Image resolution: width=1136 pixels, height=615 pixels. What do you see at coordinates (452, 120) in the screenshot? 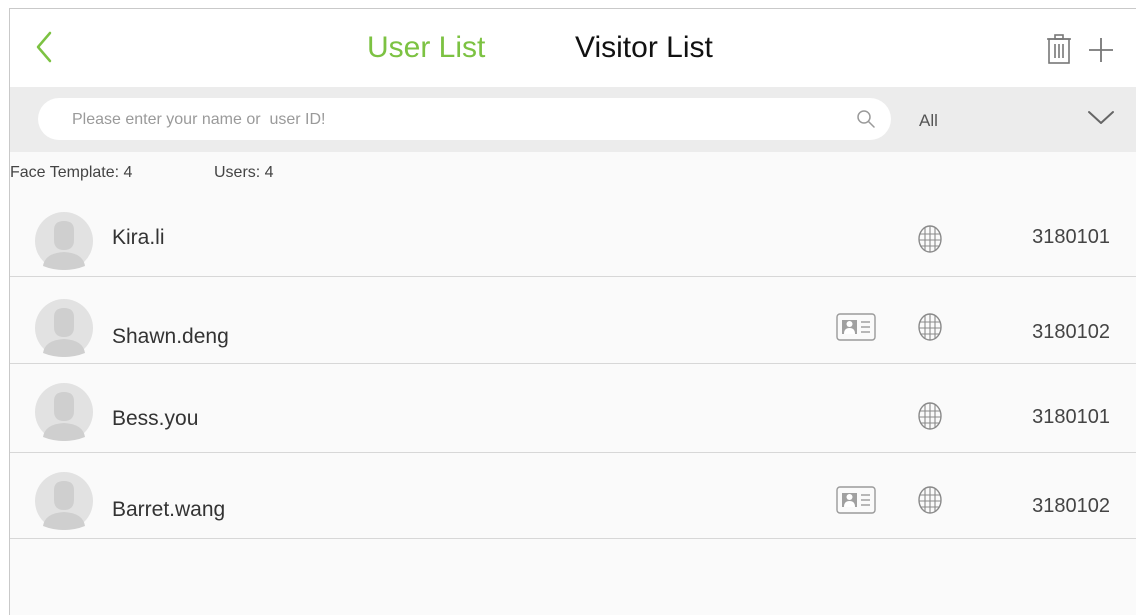
I see `search-input` at bounding box center [452, 120].